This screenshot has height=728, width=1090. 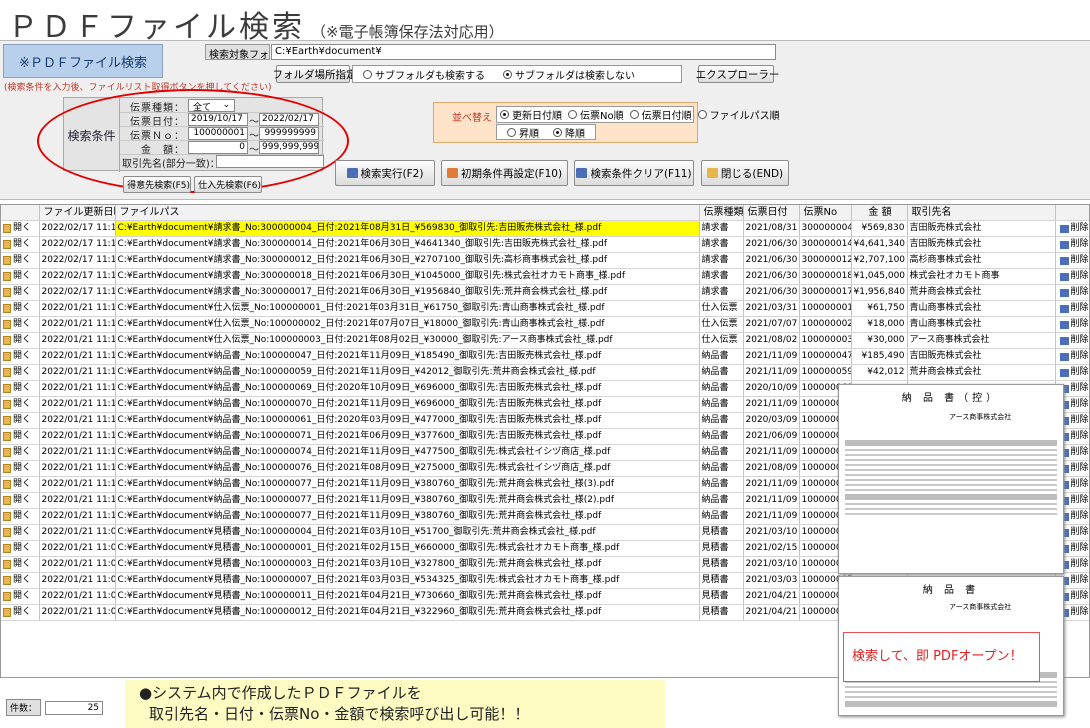 What do you see at coordinates (407, 213) in the screenshot?
I see `header-path: ファイルパス` at bounding box center [407, 213].